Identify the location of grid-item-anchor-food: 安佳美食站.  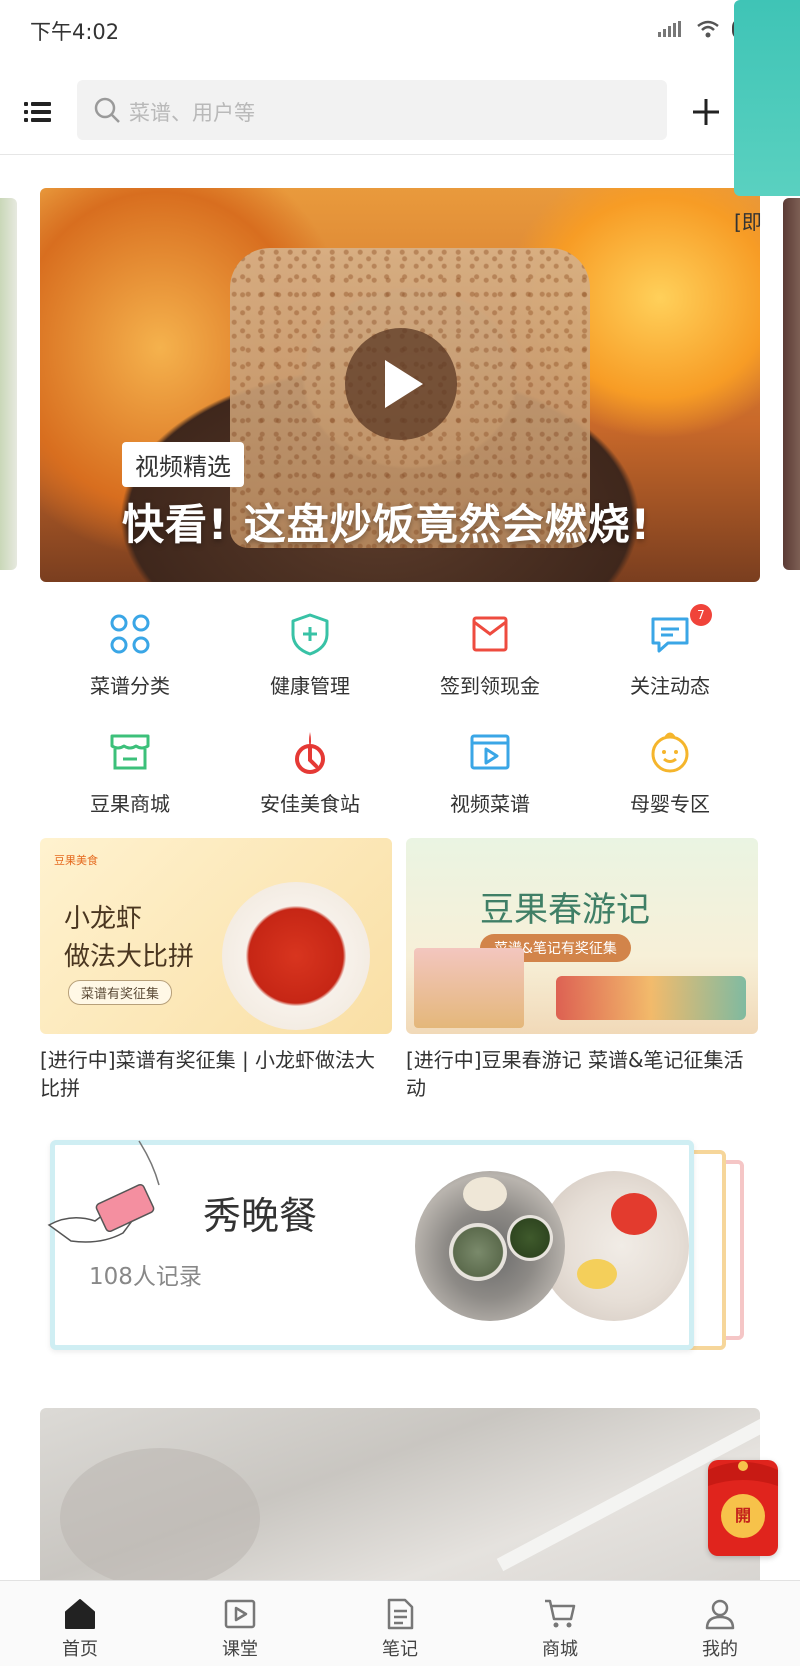
(310, 783).